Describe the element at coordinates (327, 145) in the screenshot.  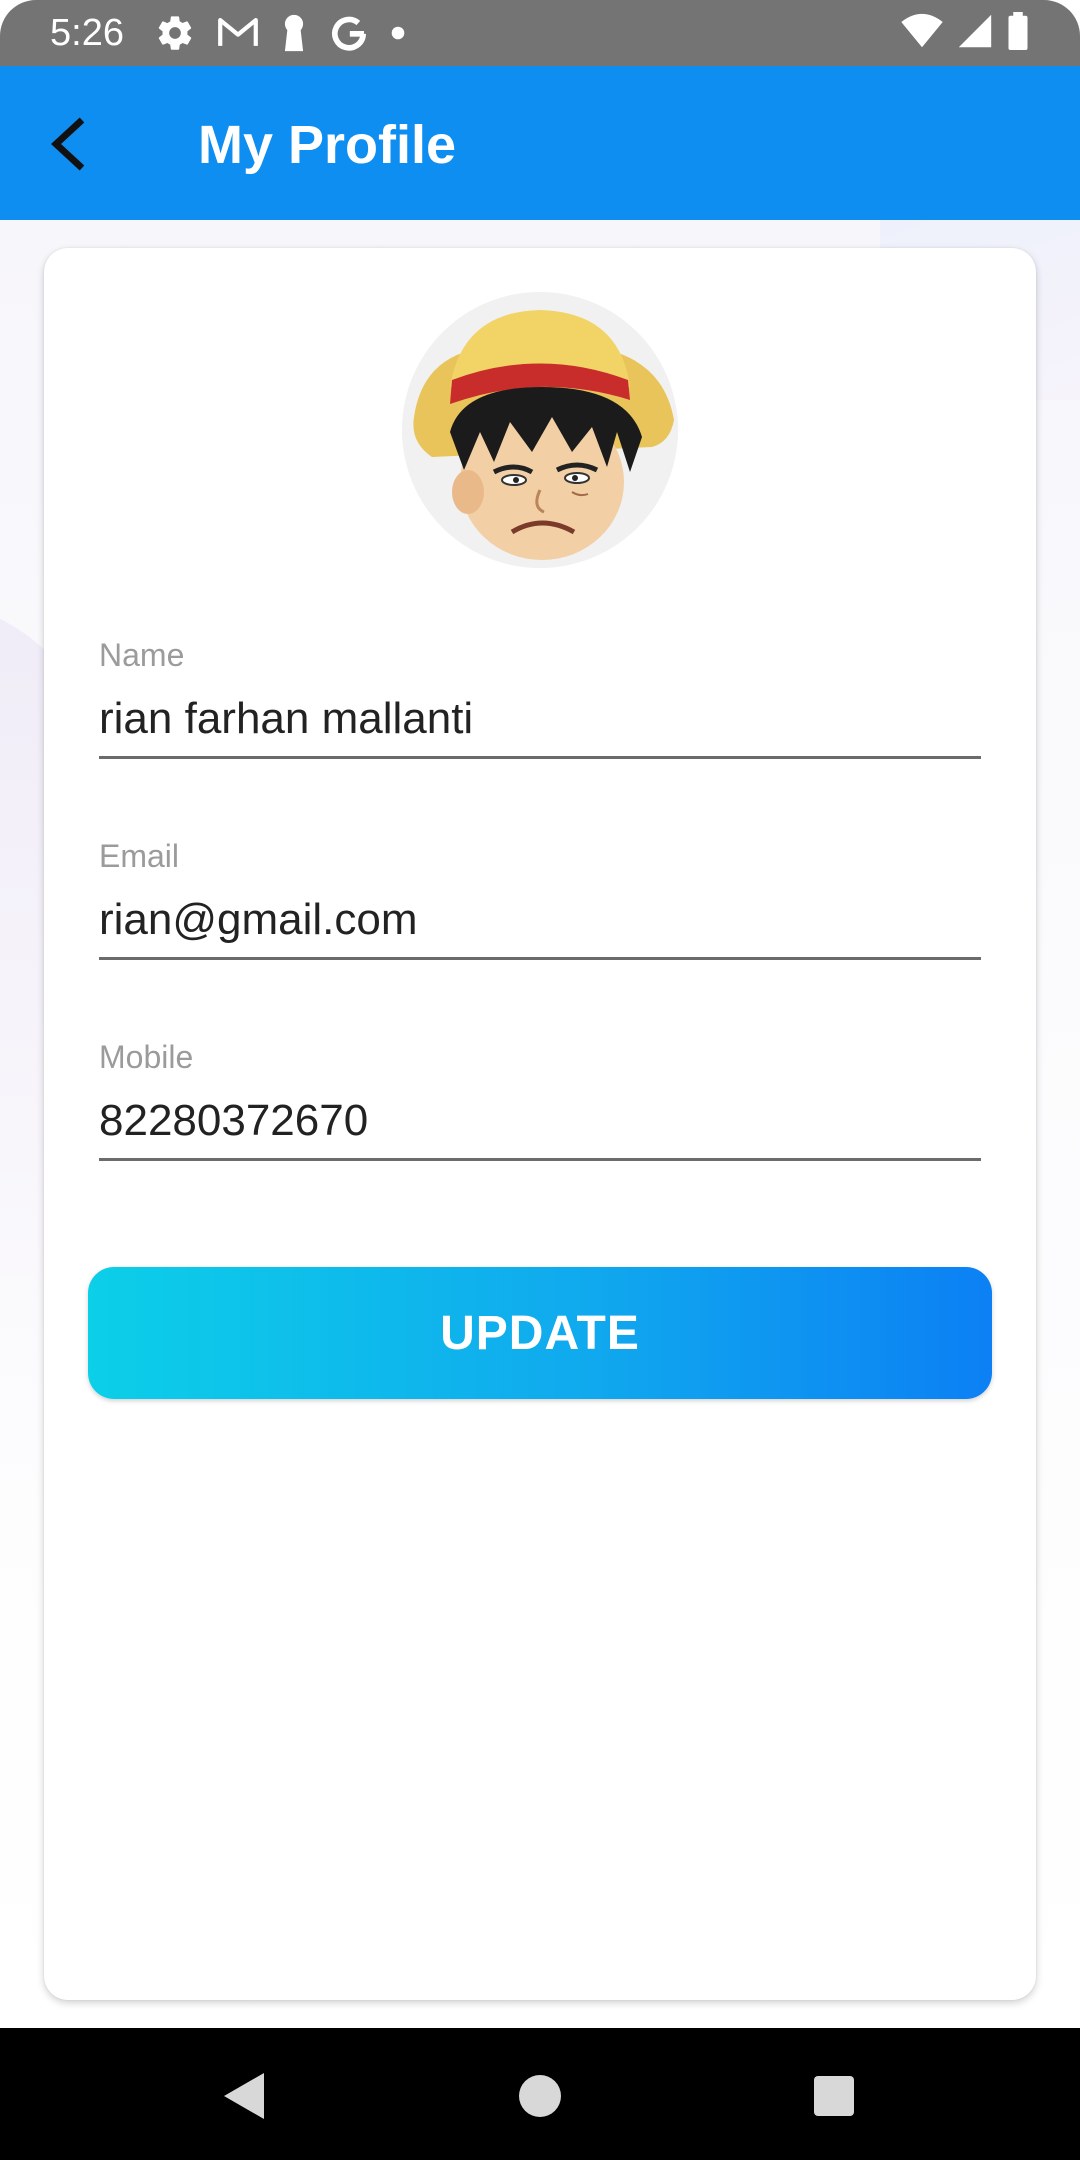
I see `page-title: My Profile` at that location.